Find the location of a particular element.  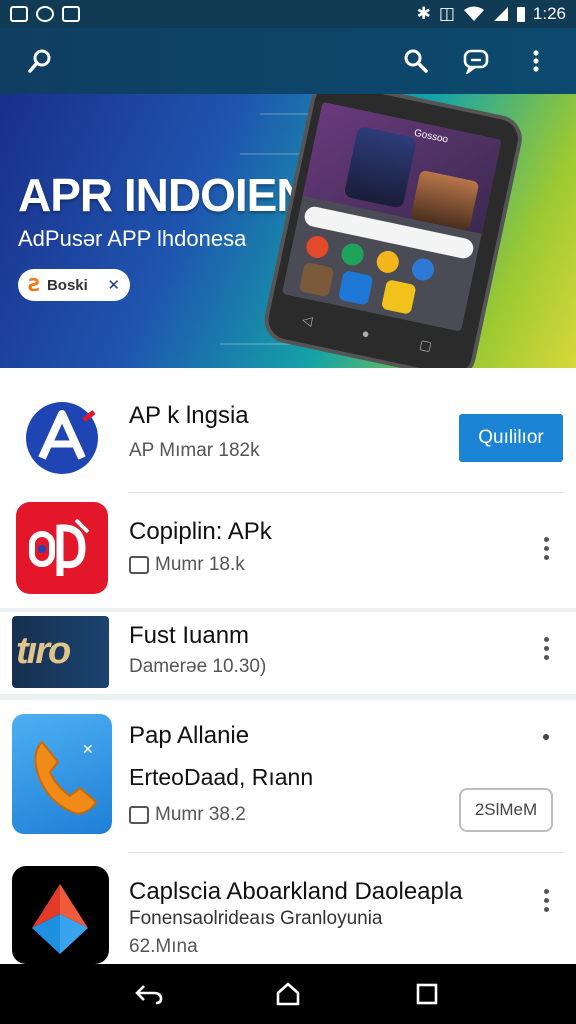

home-icon is located at coordinates (288, 994).